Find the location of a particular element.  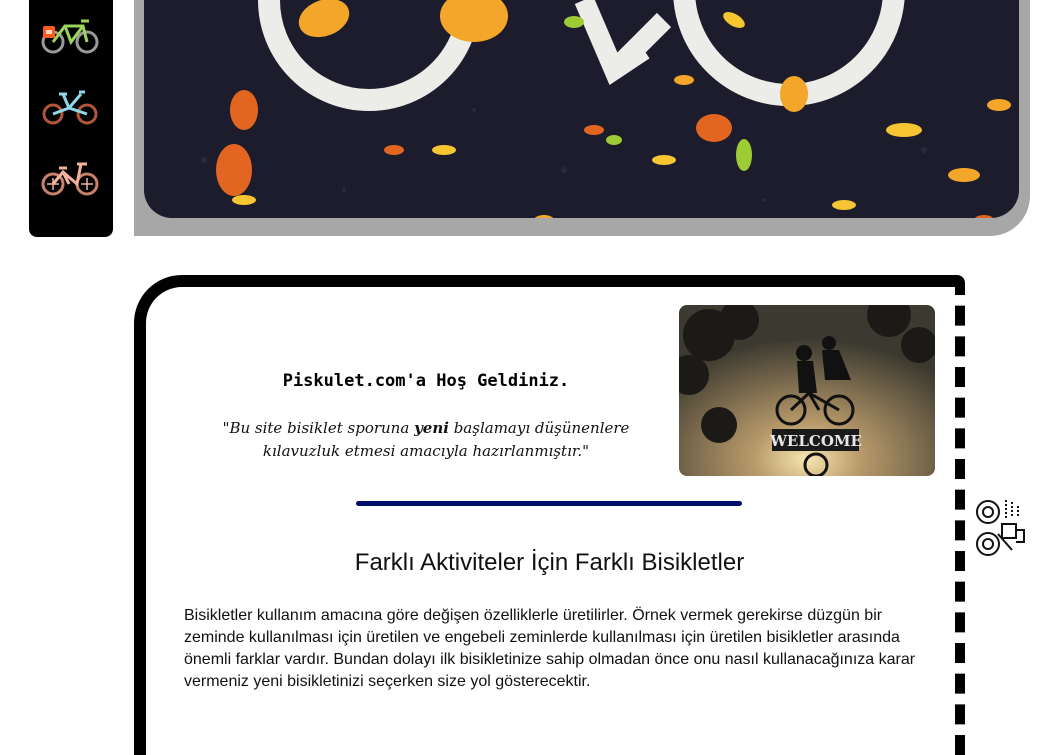

bike-type-sidebar is located at coordinates (71, 118).